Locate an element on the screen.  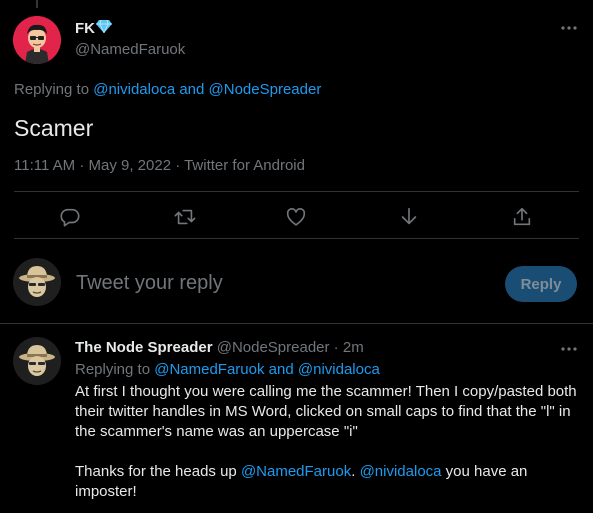
tweet-action-bar is located at coordinates (296, 215).